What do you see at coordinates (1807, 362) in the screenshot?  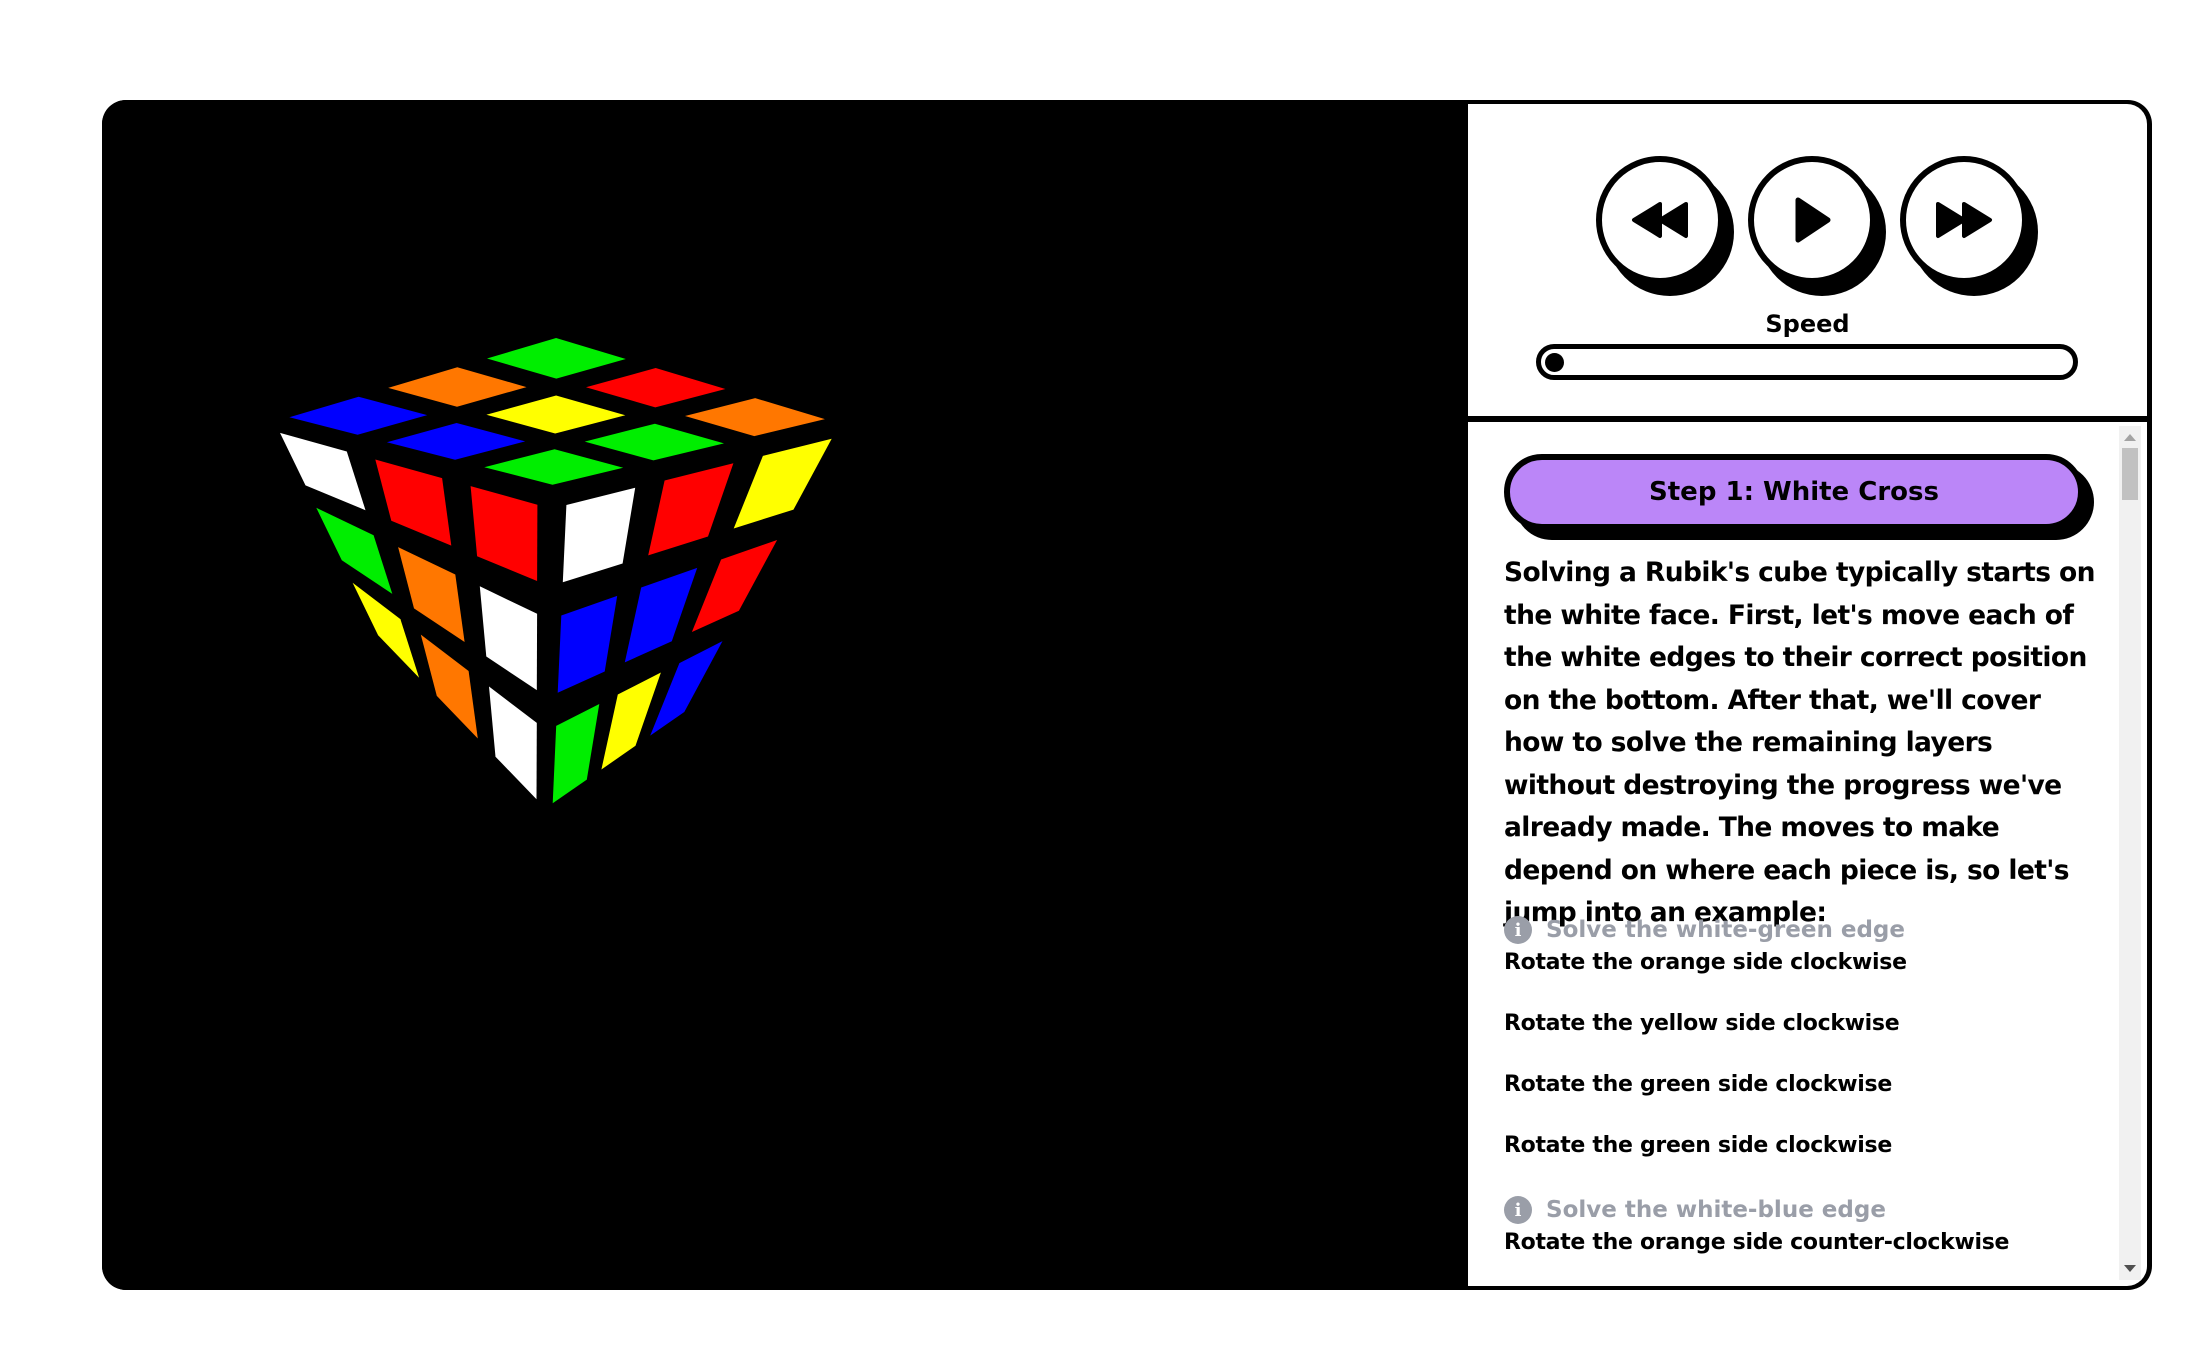 I see `speed-slider` at bounding box center [1807, 362].